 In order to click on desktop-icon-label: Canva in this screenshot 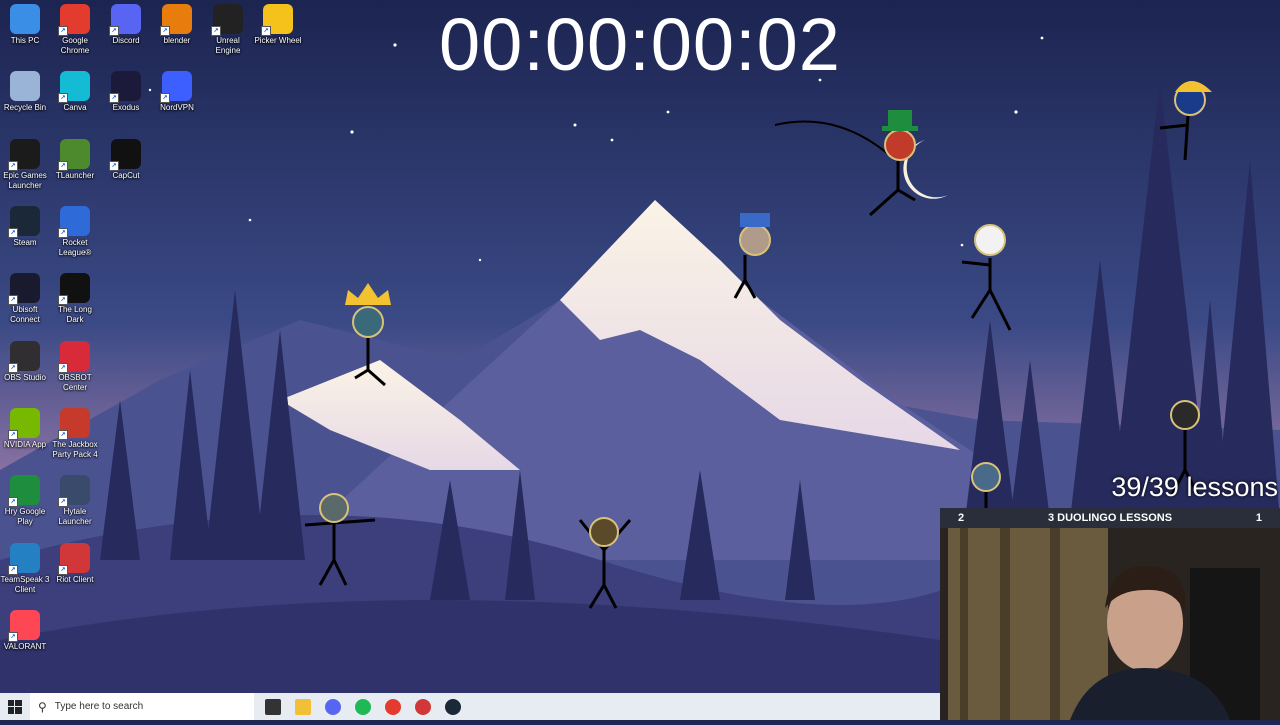, I will do `click(75, 107)`.